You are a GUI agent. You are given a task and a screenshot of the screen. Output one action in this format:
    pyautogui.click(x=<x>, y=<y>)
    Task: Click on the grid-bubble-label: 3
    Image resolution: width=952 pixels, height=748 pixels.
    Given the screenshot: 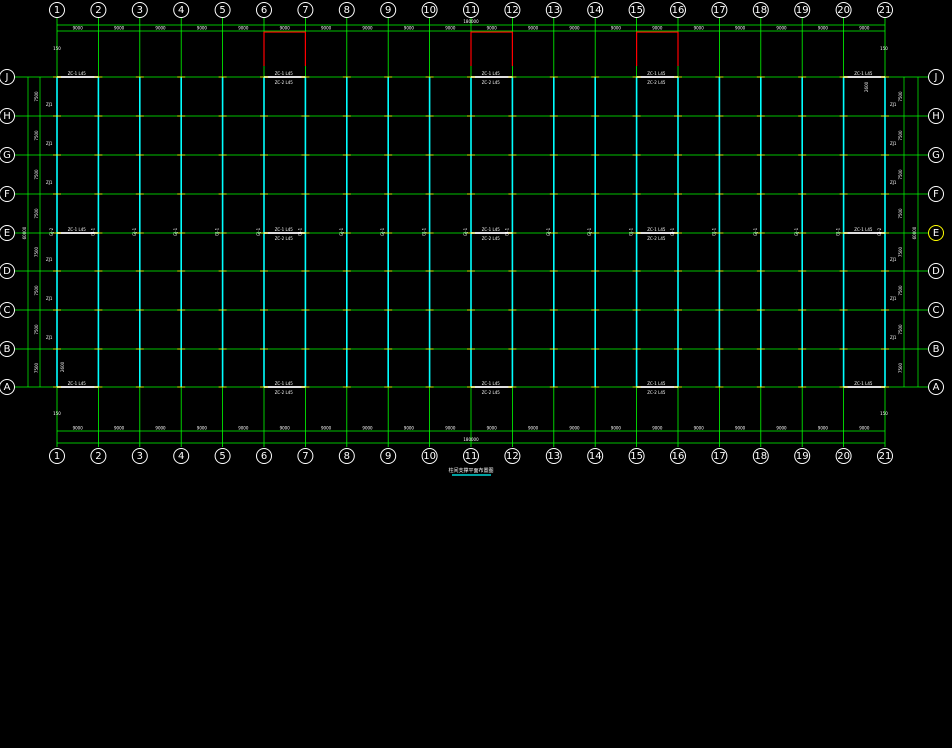 What is the action you would take?
    pyautogui.click(x=140, y=456)
    